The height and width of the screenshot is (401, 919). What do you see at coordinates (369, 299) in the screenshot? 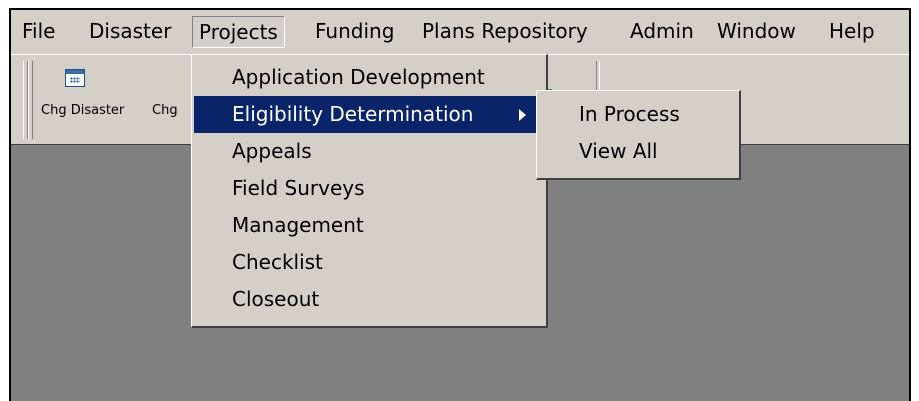
I see `menu-item-closeout: Closeout` at bounding box center [369, 299].